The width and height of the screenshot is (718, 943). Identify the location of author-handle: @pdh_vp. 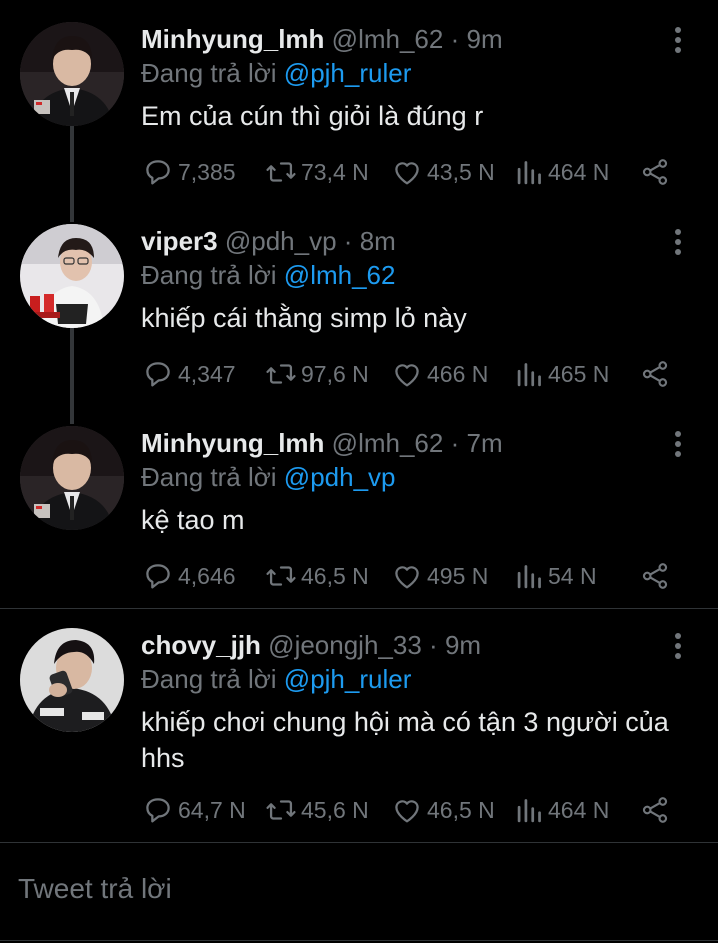
(281, 241).